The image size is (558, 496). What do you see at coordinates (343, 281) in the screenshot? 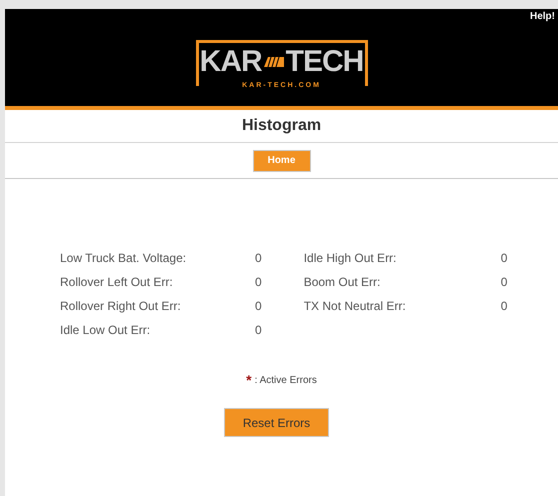
I see `error-label: Boom Out Err:` at bounding box center [343, 281].